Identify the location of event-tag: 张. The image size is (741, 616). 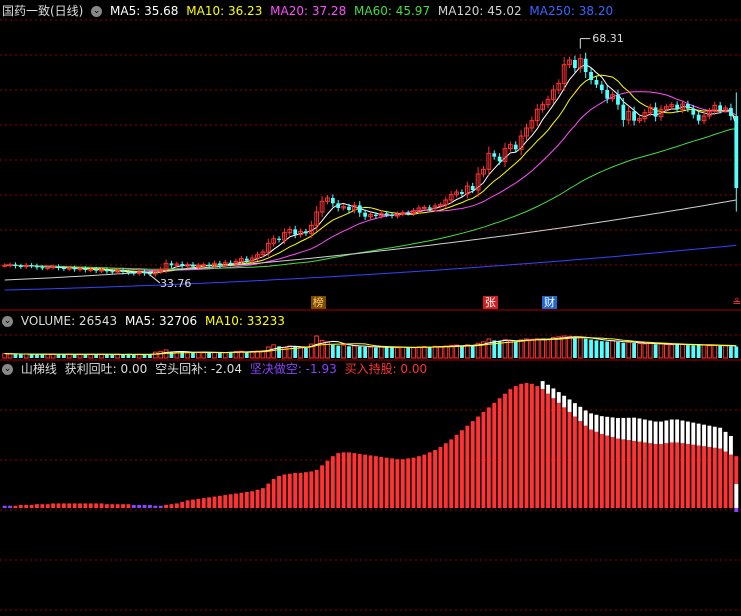
(490, 302).